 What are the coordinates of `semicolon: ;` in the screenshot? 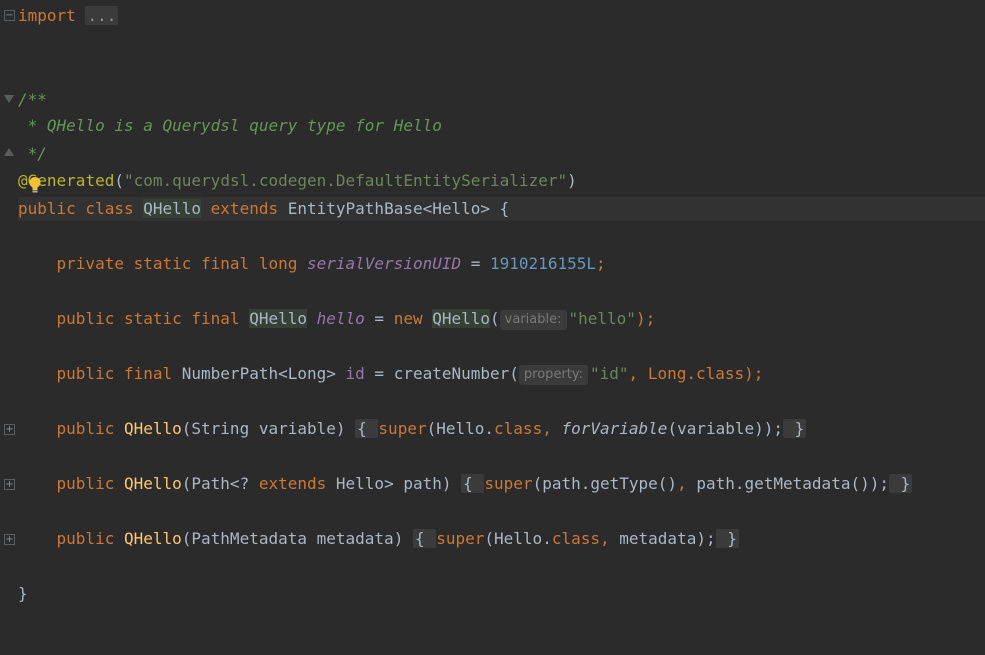 It's located at (600, 263).